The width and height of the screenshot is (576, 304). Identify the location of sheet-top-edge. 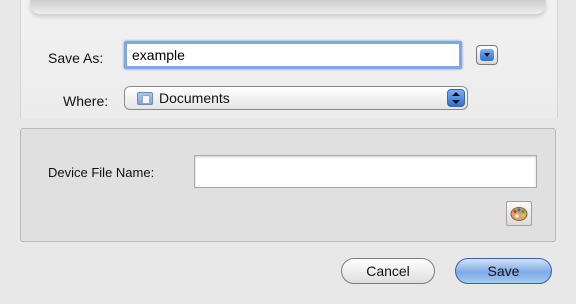
(288, 7).